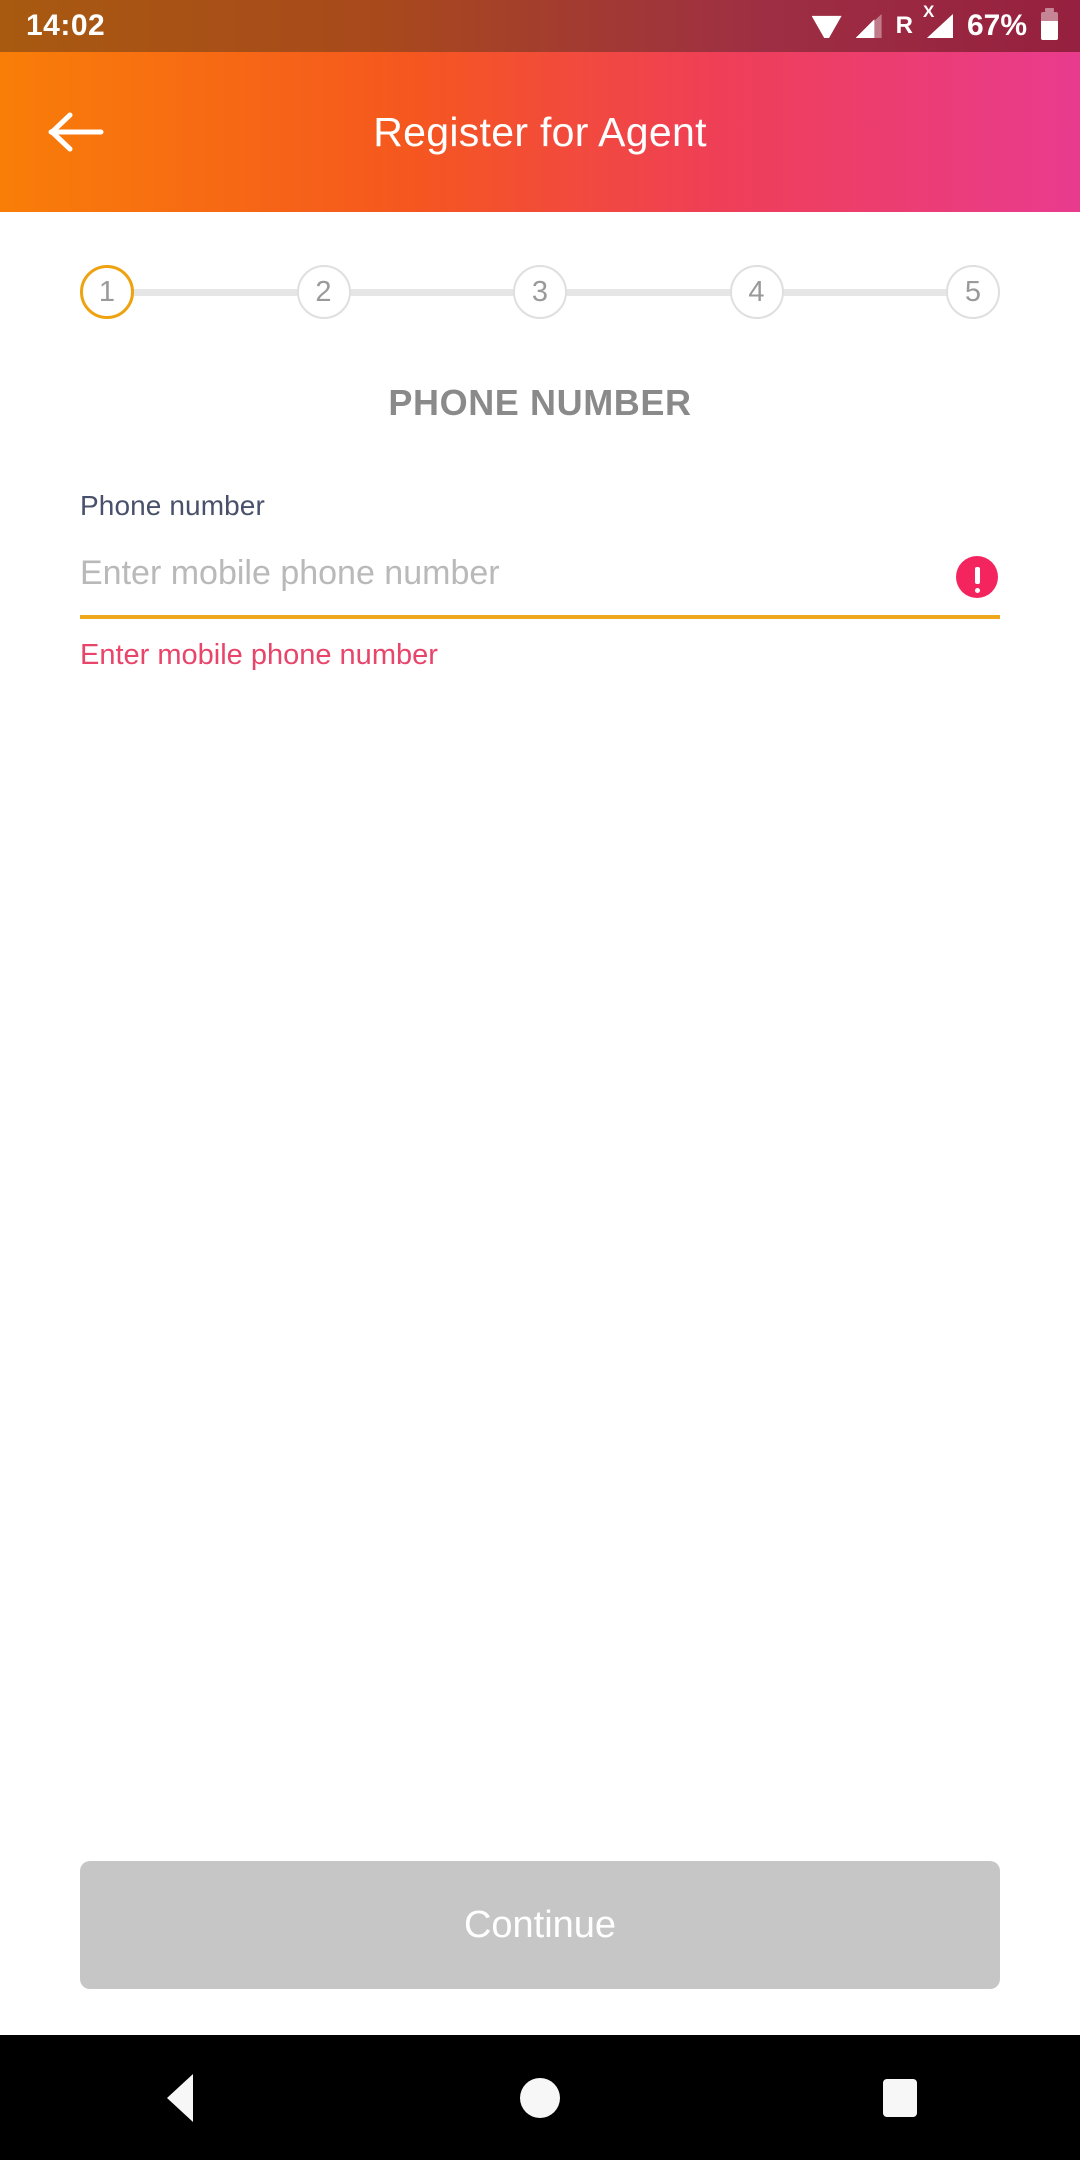 This screenshot has height=2160, width=1080. I want to click on section-title: PHONE NUMBER, so click(540, 402).